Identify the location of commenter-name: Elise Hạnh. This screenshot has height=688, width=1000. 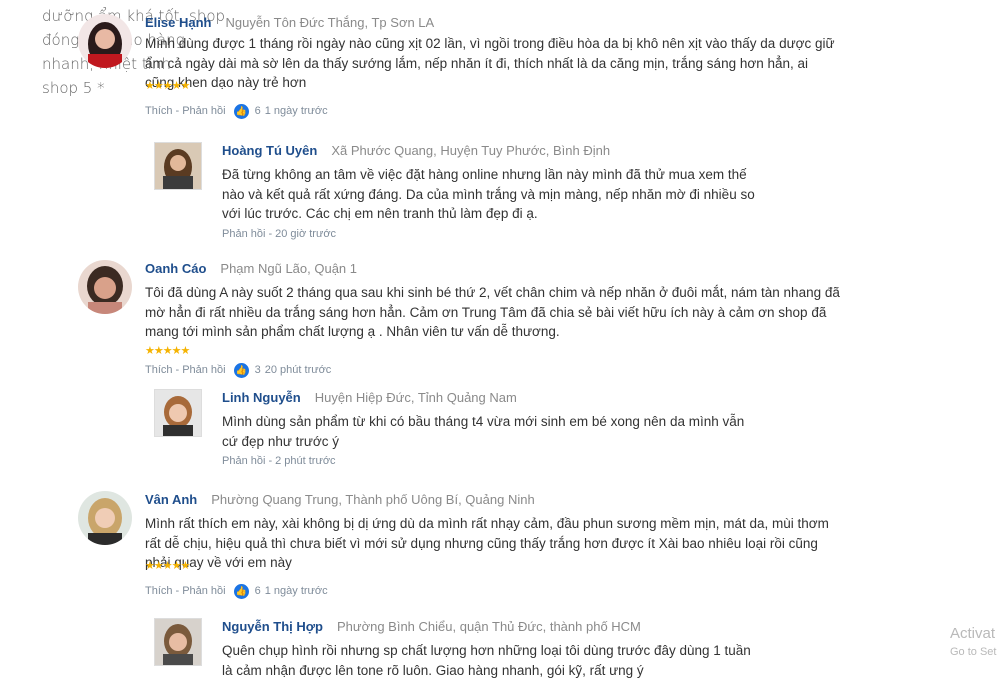
(178, 22).